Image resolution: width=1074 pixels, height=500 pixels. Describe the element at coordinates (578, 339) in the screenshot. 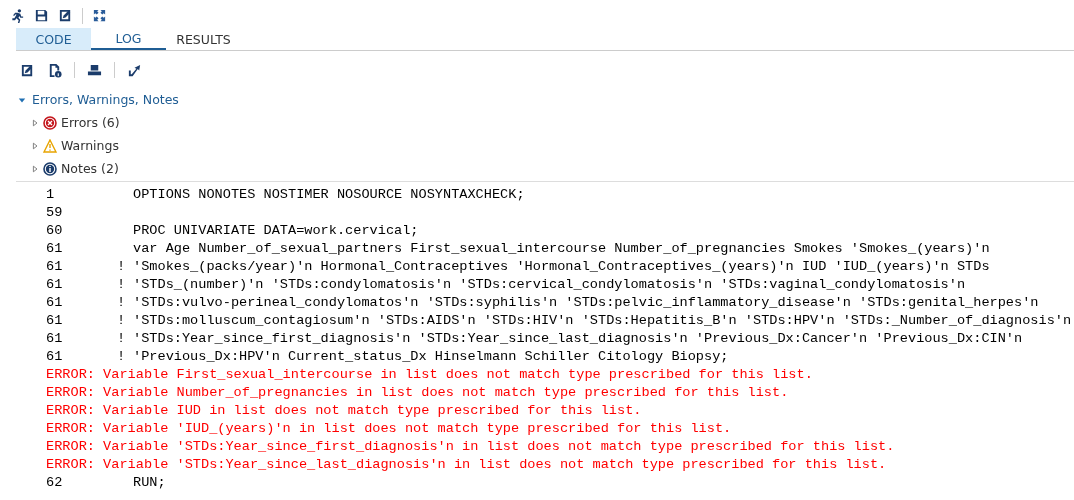

I see `log-line: 'STDs:Year_since_first_diagnosis'n 'STDs:Year_since_last_diagnosis'n 'Previous_Dx:Cancer'n 'Previous_Dx:CIN'n` at that location.